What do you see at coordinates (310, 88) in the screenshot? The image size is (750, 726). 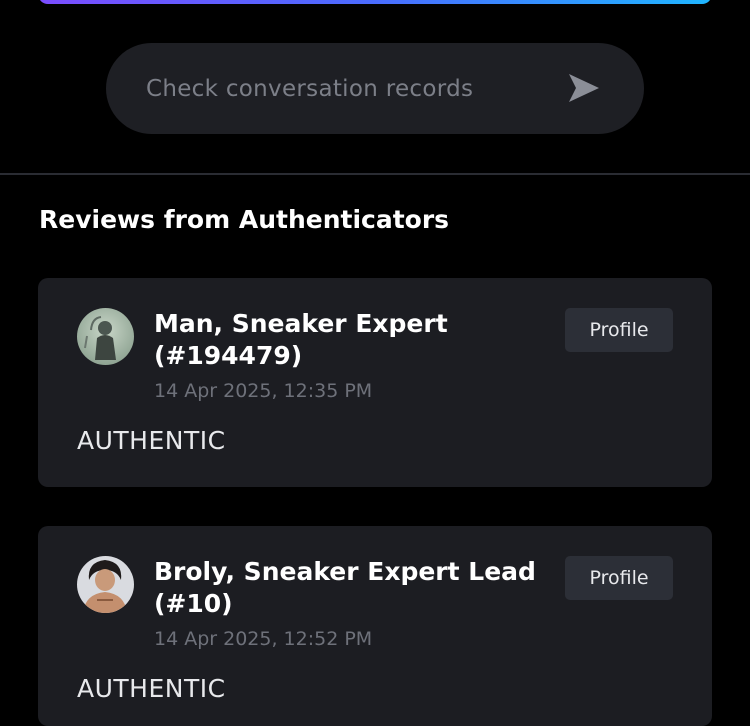 I see `conversation-records-label: Check conversation records` at bounding box center [310, 88].